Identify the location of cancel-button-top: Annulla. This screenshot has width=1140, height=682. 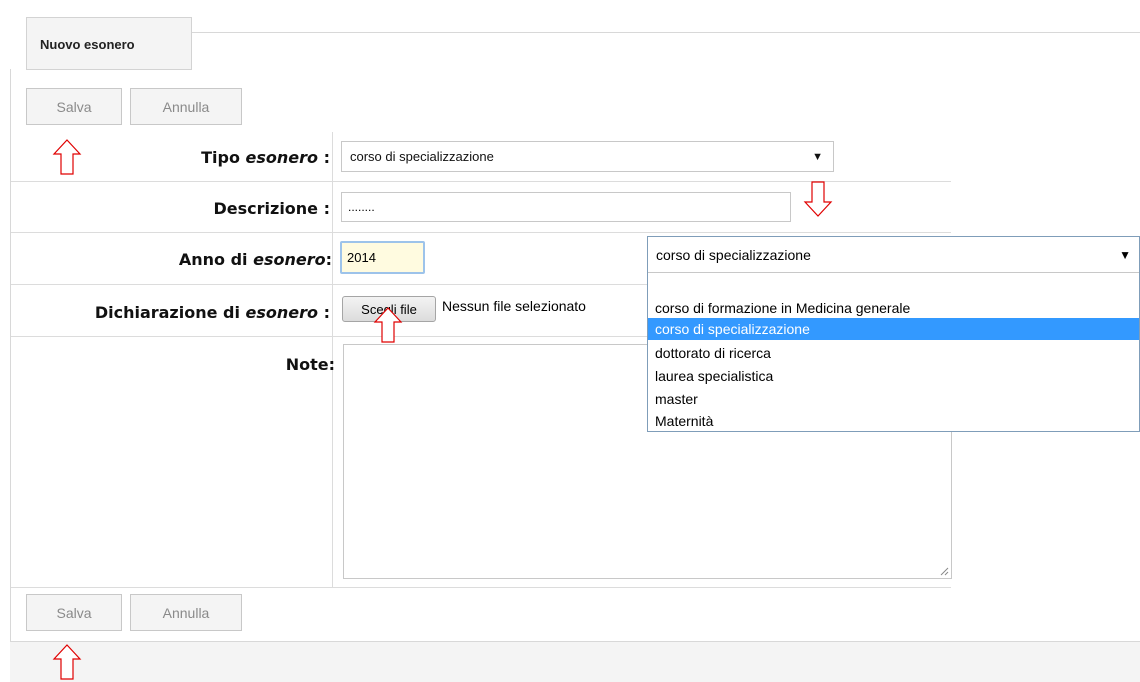
(186, 106).